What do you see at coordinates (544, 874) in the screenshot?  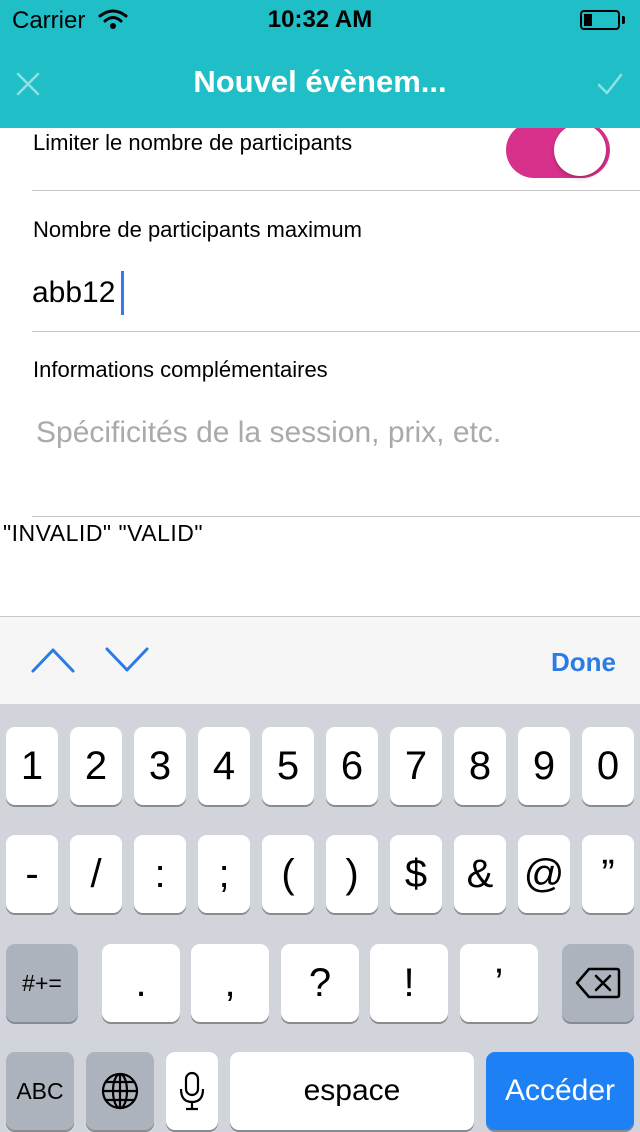 I see `key-at: @` at bounding box center [544, 874].